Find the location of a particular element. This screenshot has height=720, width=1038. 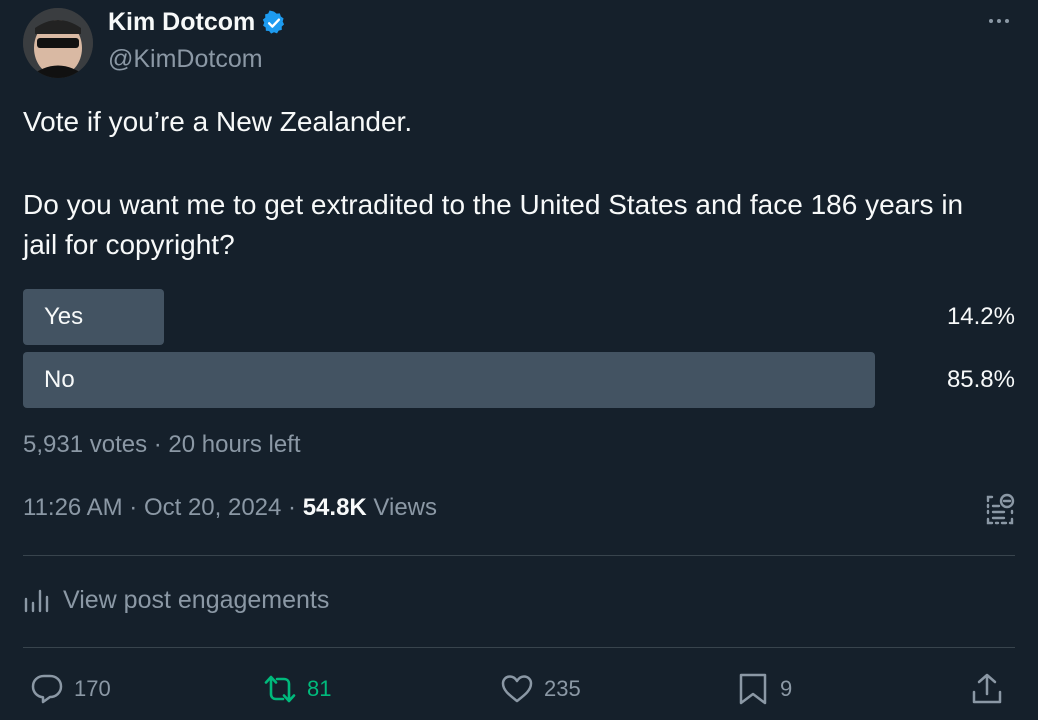

views-label: Views is located at coordinates (402, 507).